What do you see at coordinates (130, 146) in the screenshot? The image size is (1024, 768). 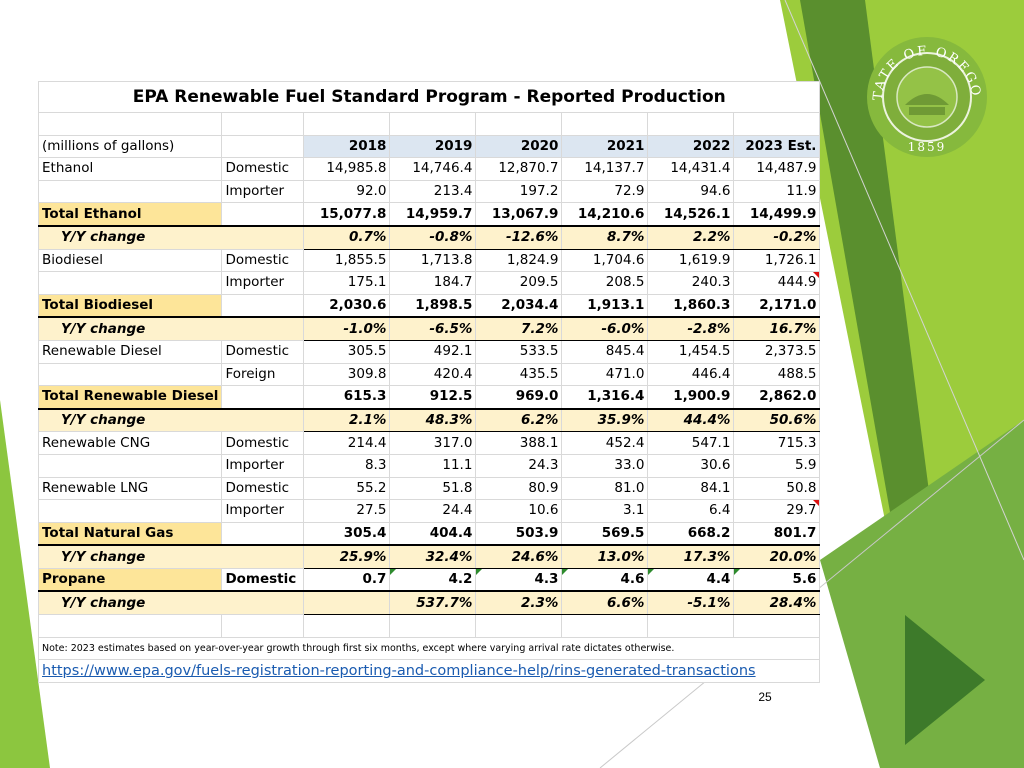 I see `units-label: (millions of gallons)` at bounding box center [130, 146].